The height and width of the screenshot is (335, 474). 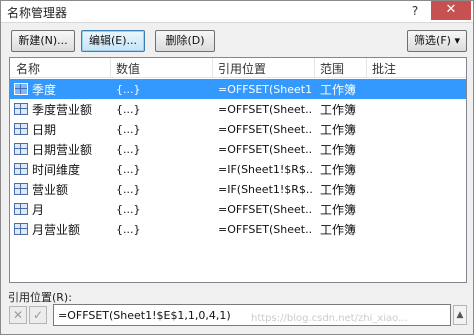 I want to click on close-button: ✕, so click(x=451, y=10).